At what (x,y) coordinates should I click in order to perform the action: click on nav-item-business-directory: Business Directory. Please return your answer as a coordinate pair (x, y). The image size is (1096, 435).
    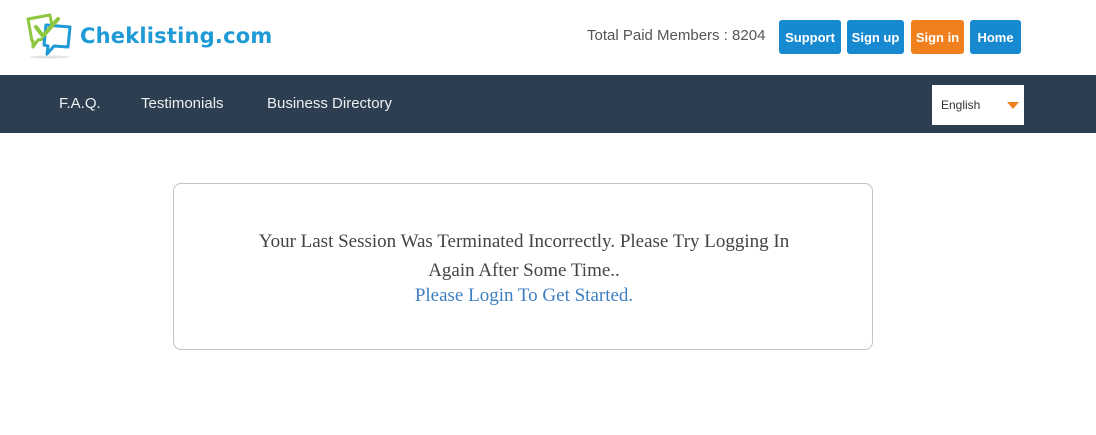
    Looking at the image, I should click on (329, 103).